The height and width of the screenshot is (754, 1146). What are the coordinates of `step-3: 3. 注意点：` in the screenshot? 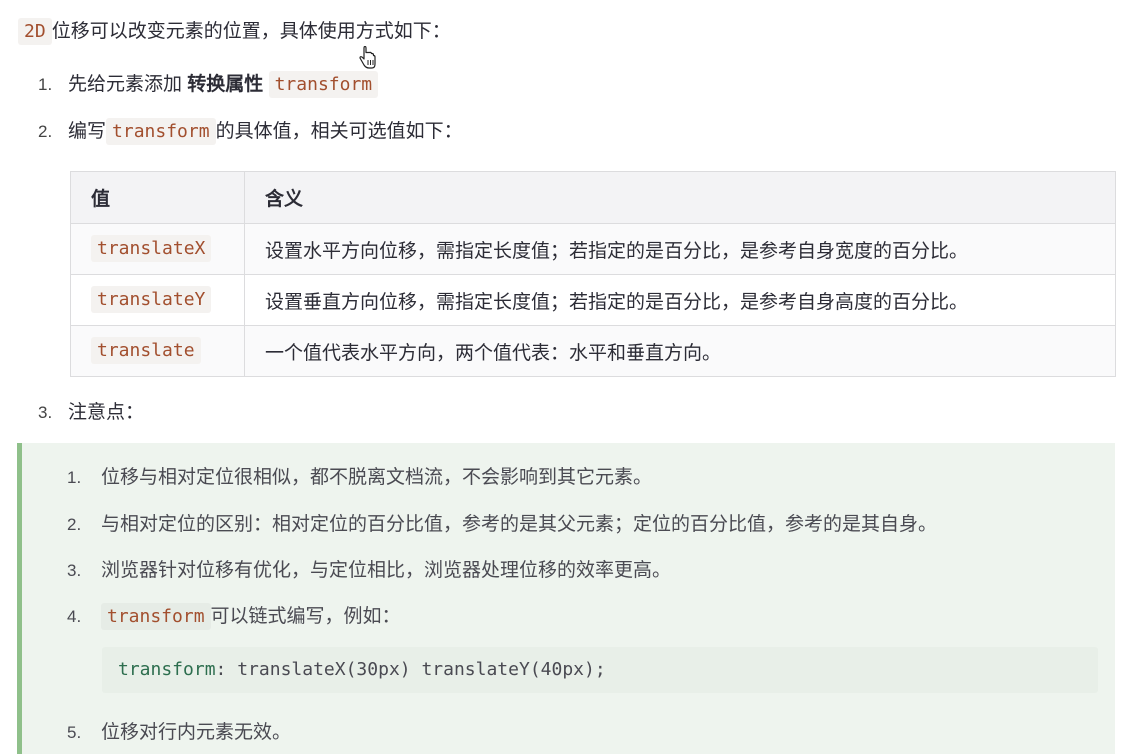 It's located at (91, 410).